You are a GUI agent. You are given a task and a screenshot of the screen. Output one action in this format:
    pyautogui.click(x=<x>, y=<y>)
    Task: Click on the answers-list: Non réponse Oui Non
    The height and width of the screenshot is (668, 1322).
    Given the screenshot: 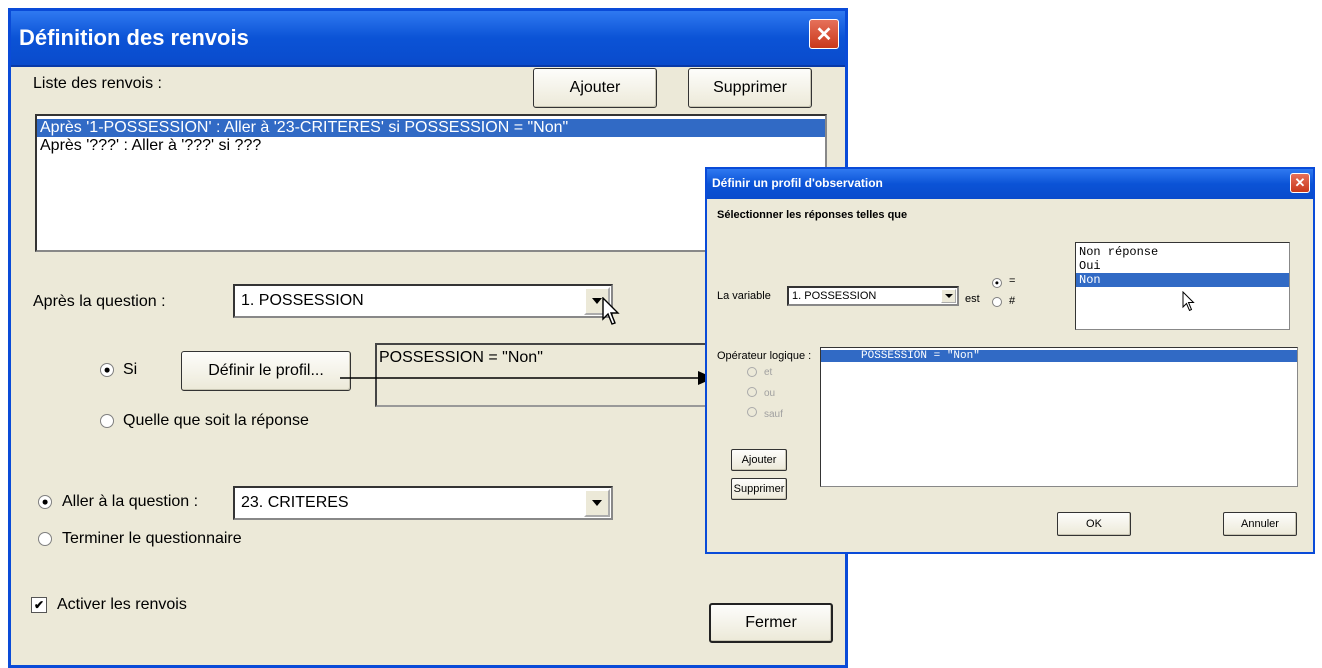 What is the action you would take?
    pyautogui.click(x=1182, y=286)
    